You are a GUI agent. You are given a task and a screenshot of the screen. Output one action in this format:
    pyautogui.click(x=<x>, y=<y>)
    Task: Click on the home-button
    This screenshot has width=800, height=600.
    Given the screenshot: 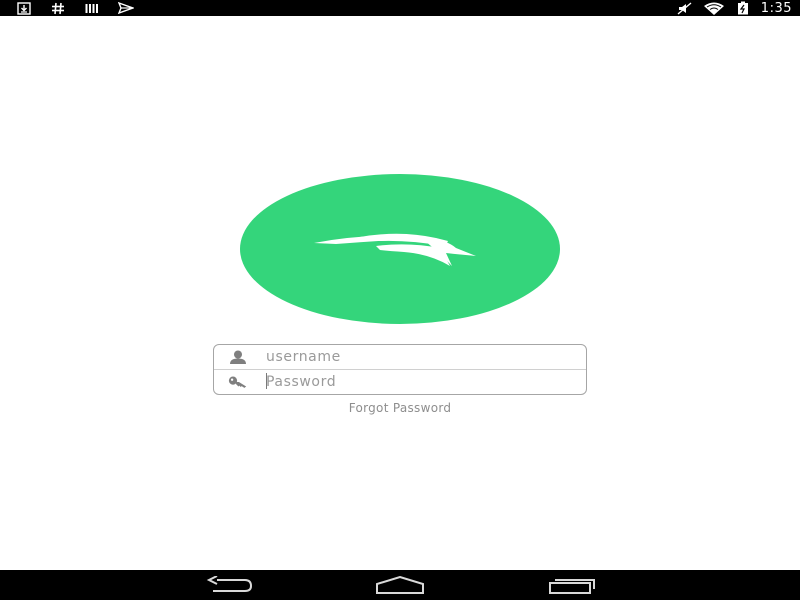 What is the action you would take?
    pyautogui.click(x=400, y=585)
    